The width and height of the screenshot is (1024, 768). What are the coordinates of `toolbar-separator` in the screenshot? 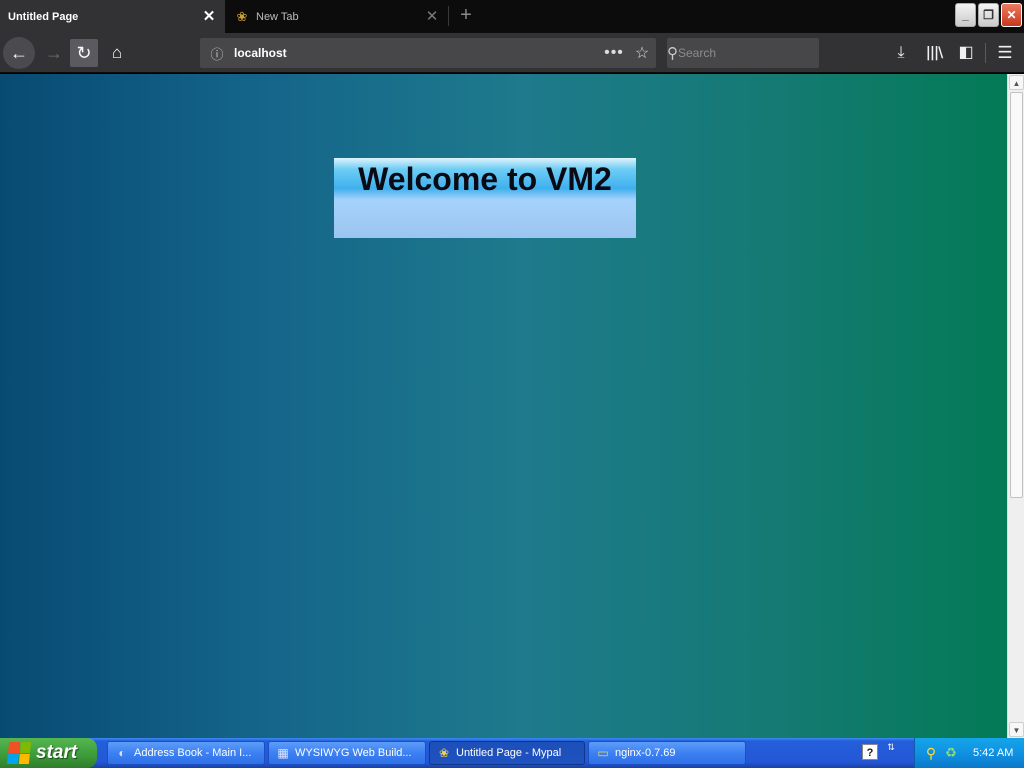 It's located at (985, 53).